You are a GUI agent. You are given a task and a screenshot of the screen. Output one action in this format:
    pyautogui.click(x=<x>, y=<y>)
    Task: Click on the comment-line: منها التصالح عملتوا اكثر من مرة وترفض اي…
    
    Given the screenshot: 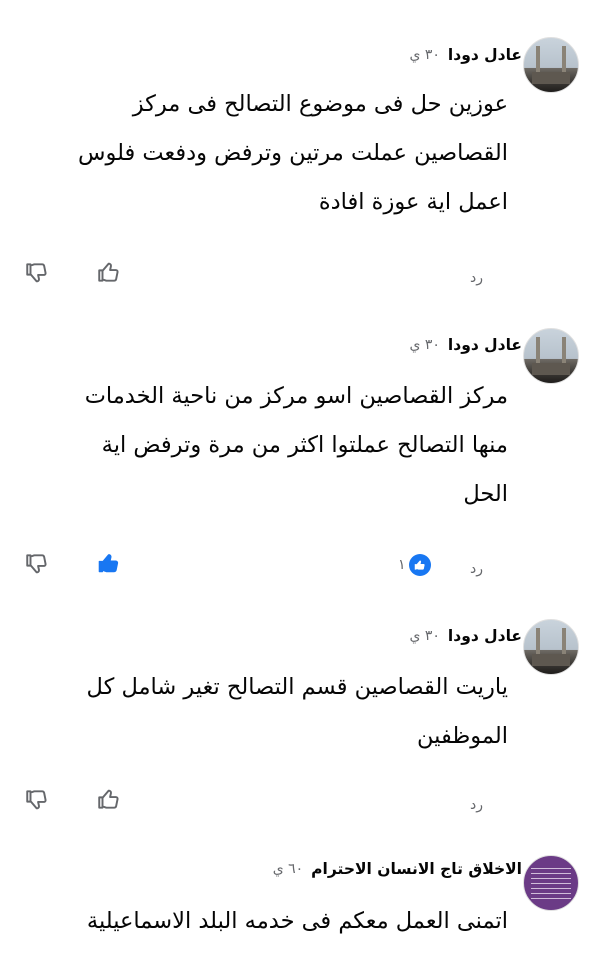 What is the action you would take?
    pyautogui.click(x=304, y=445)
    